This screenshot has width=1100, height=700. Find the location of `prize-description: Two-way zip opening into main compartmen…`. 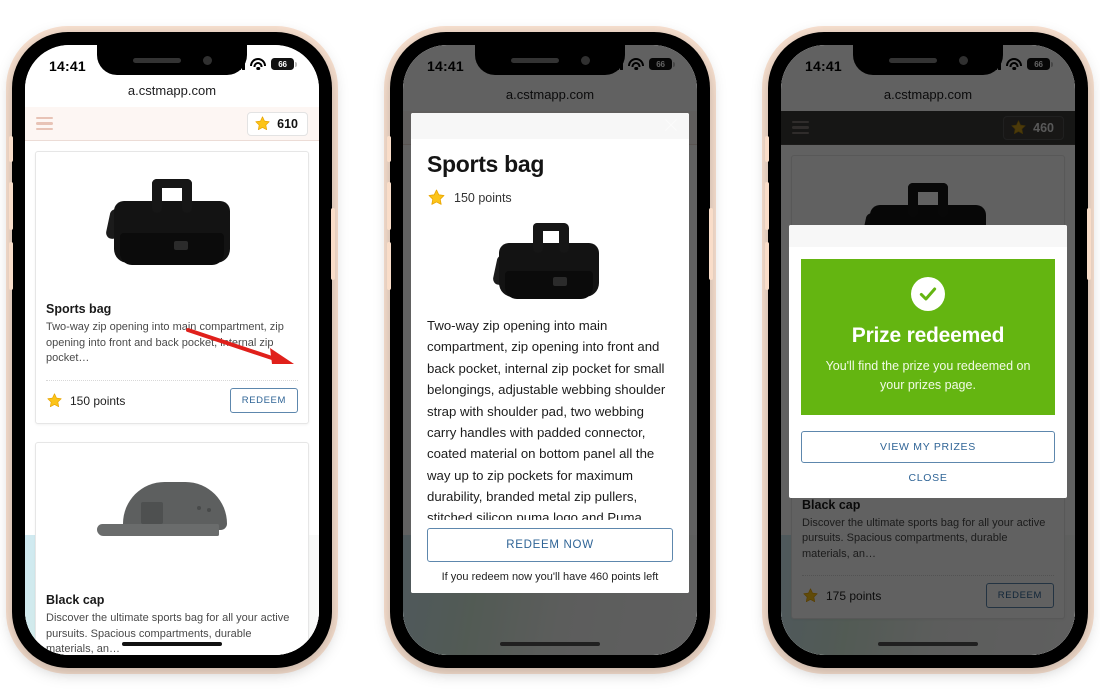

prize-description: Two-way zip opening into main compartmen… is located at coordinates (165, 343).